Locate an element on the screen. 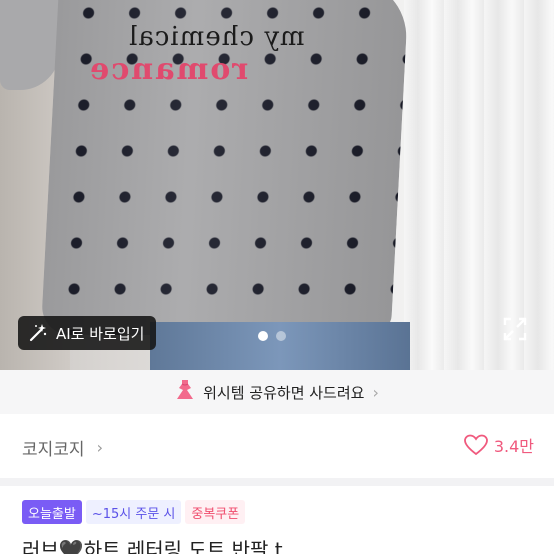  shop-link: 코지코지 › is located at coordinates (62, 447).